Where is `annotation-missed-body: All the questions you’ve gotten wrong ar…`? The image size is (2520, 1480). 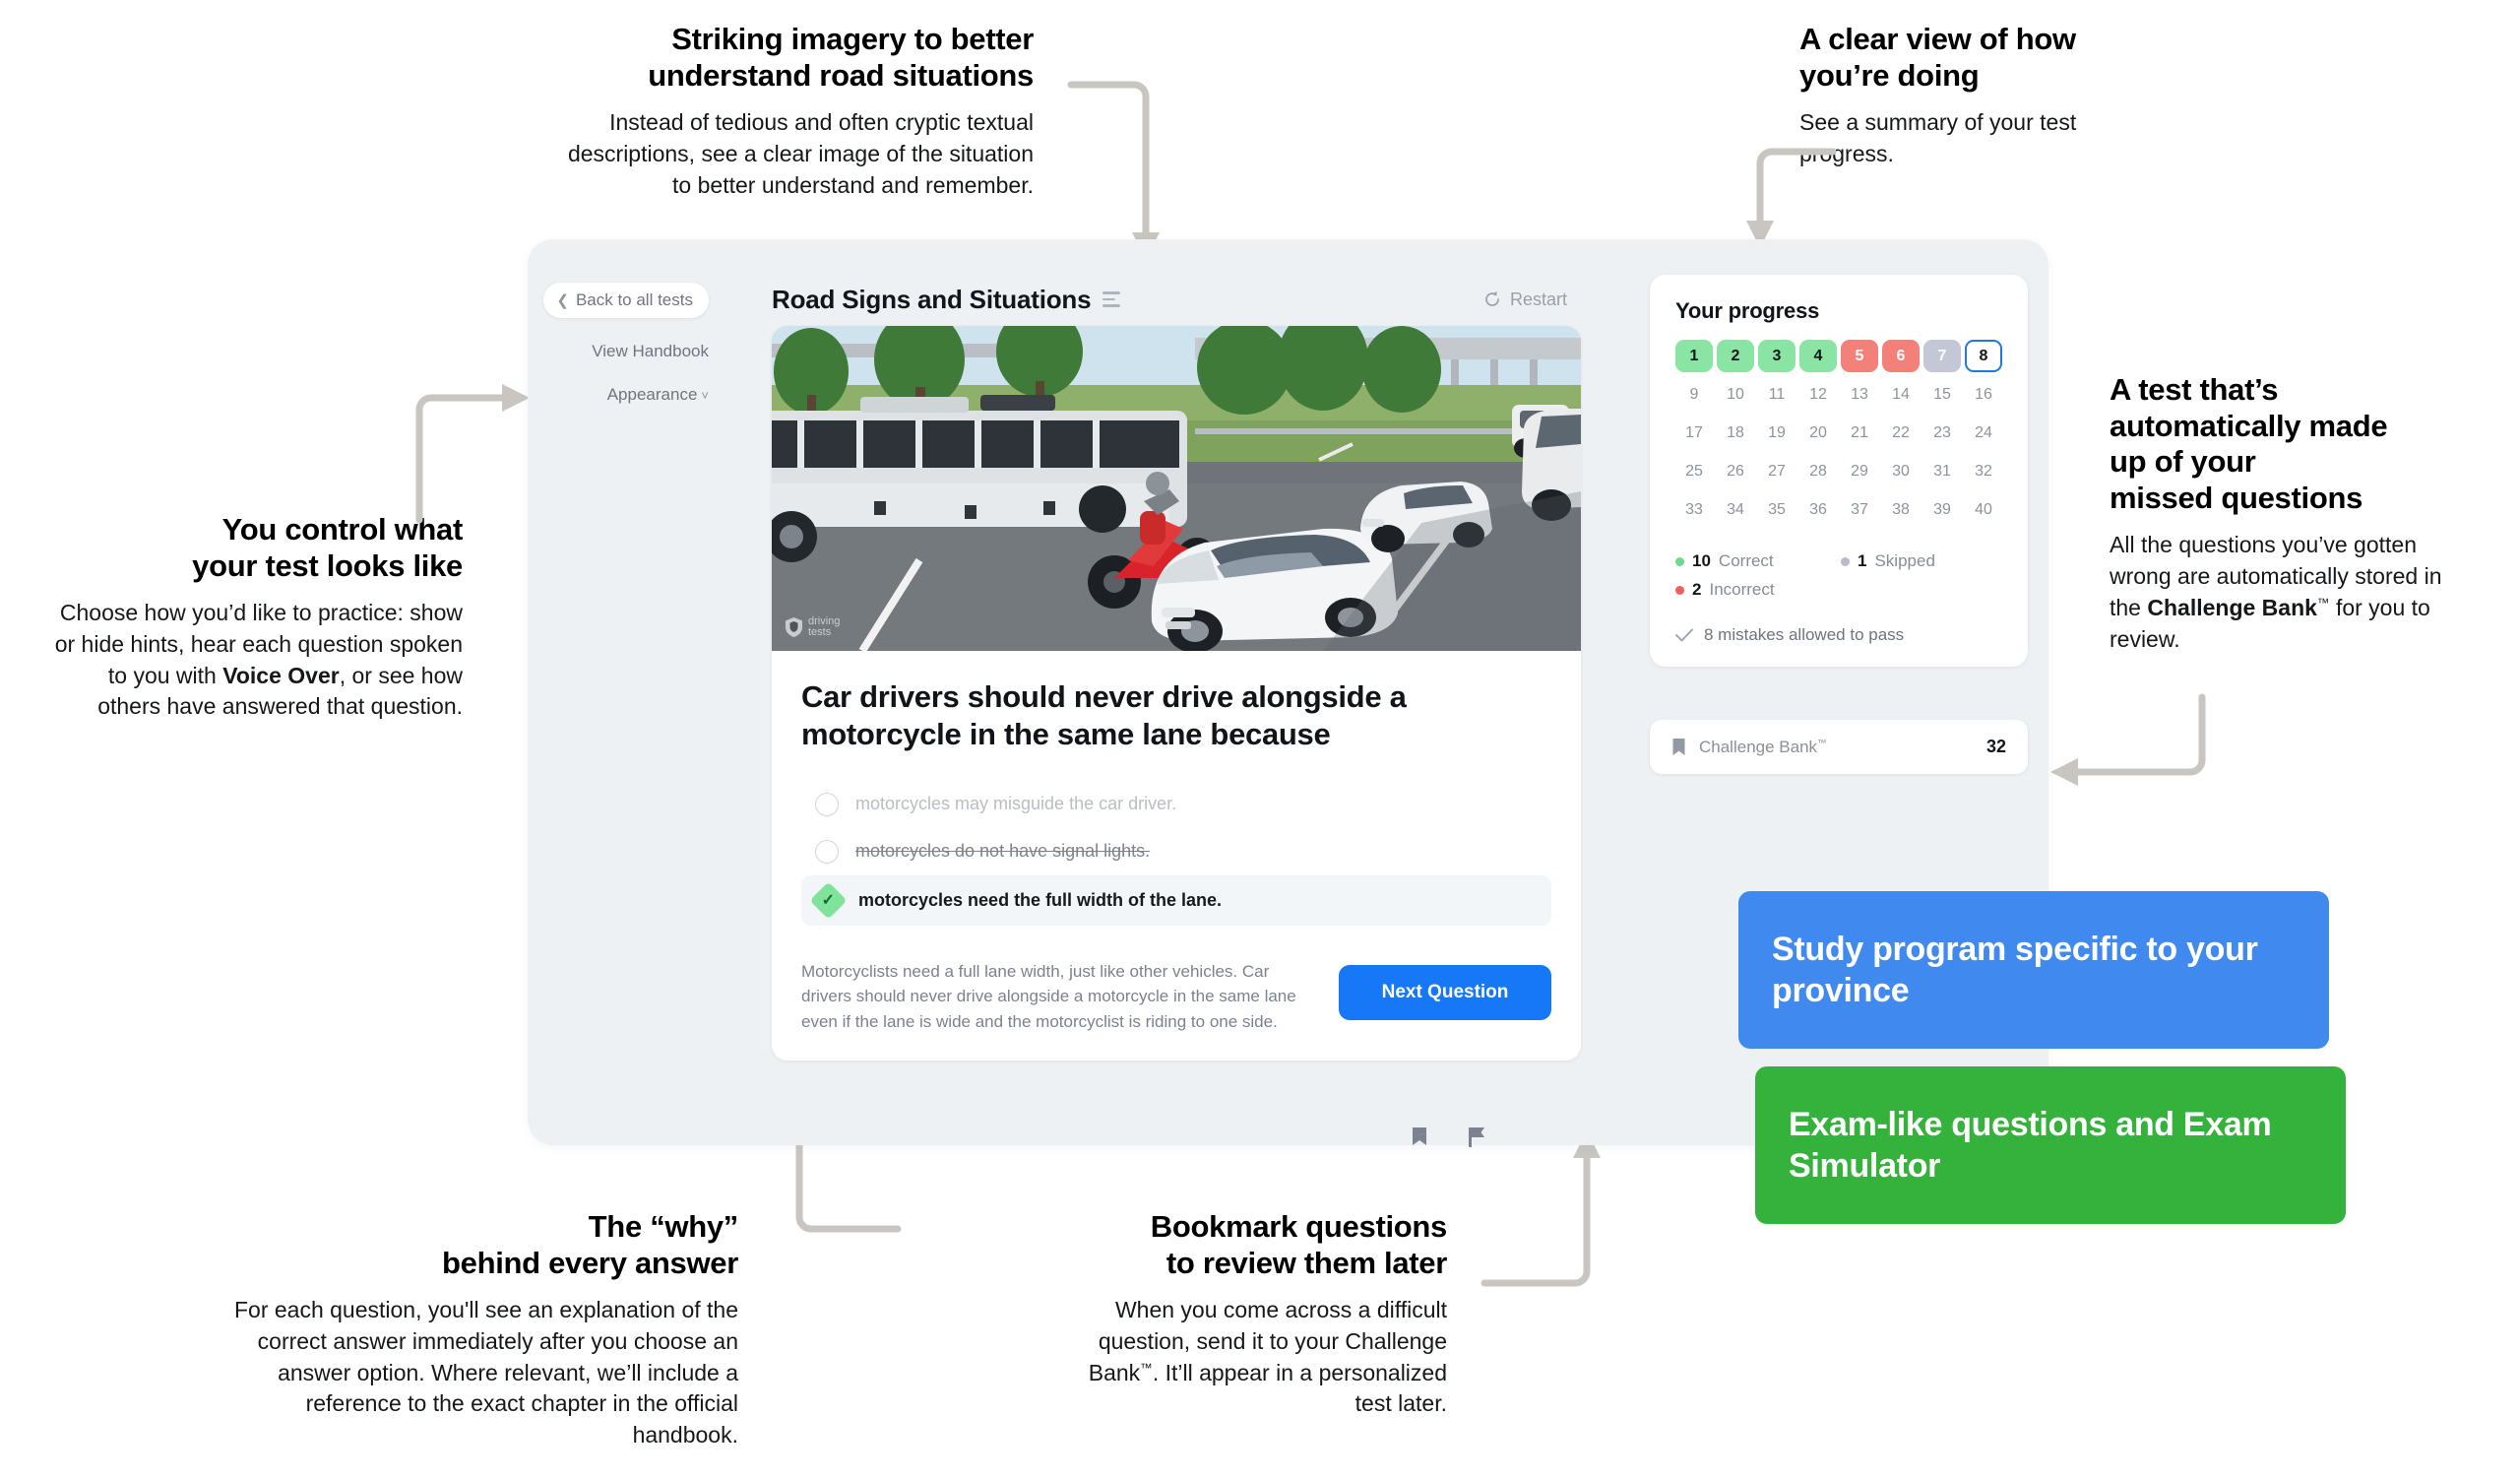
annotation-missed-body: All the questions you’ve gotten wrong ar… is located at coordinates (2292, 592).